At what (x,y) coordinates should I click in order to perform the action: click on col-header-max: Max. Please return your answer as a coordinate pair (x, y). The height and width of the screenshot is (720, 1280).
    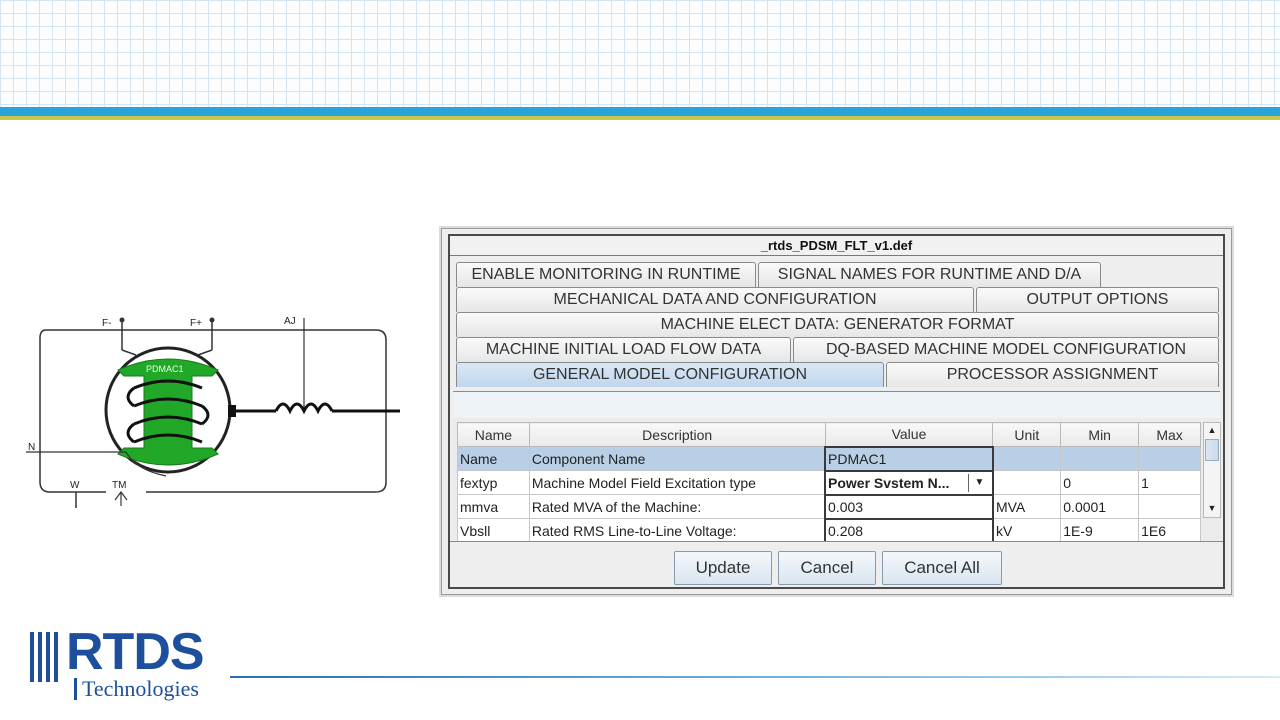
    Looking at the image, I should click on (1169, 434).